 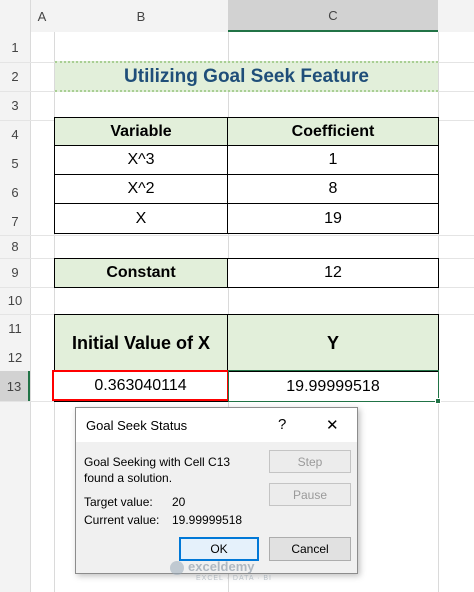 I want to click on exceldemy-watermark: exceldemy EXCEL · DATA · BI, so click(x=240, y=572).